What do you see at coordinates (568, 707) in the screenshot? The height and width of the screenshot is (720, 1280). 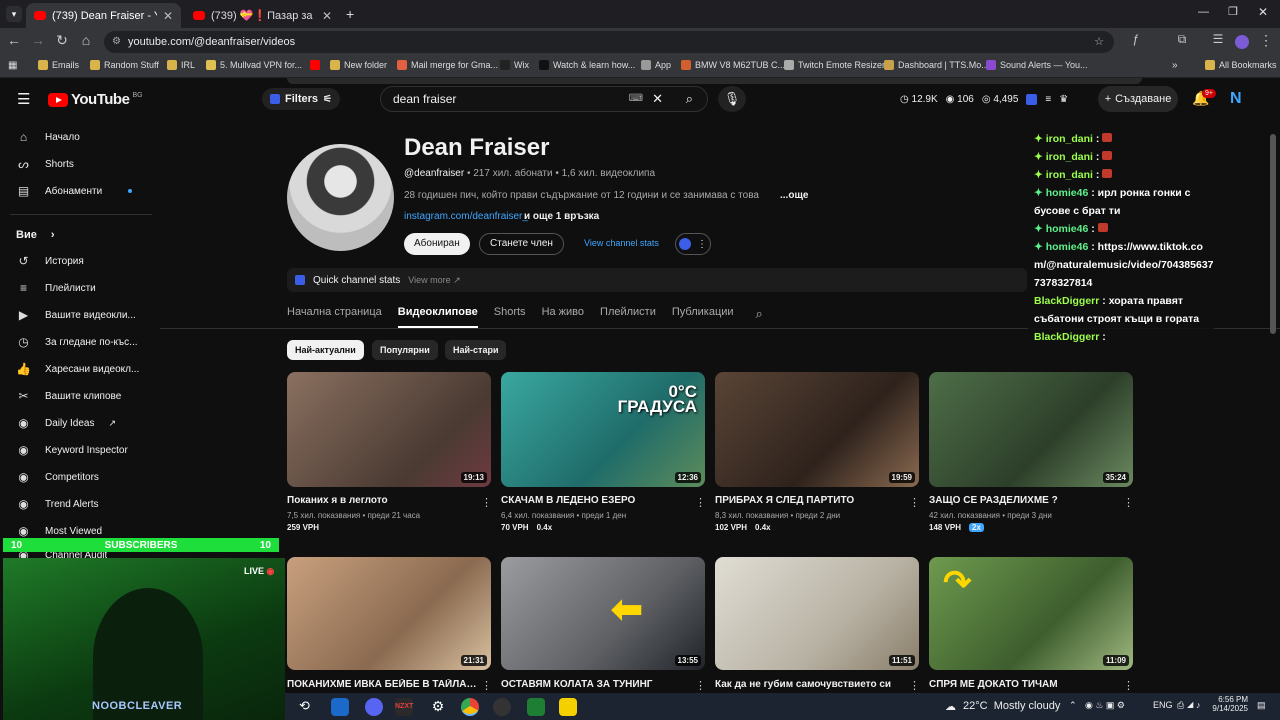 I see `sticky-notes-icon` at bounding box center [568, 707].